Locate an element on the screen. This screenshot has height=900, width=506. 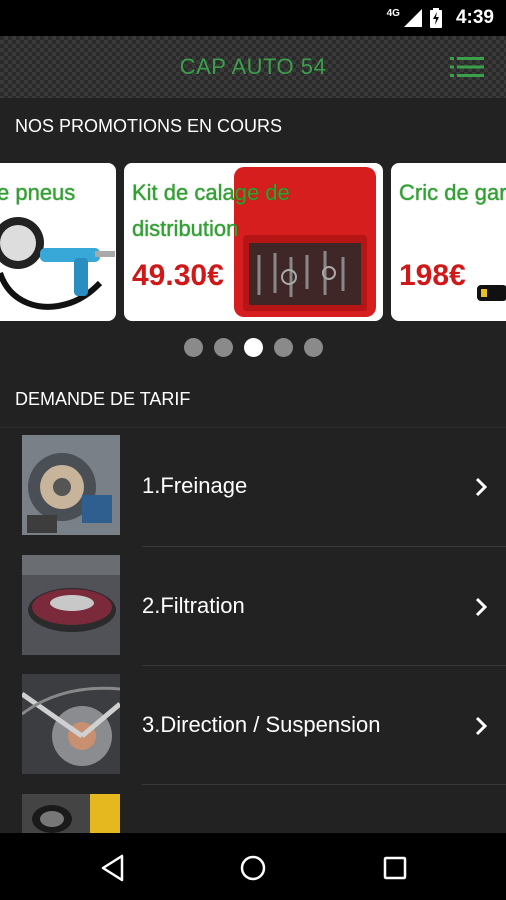
promo-card: Kit de calage de distribution 49.30€ is located at coordinates (253, 242).